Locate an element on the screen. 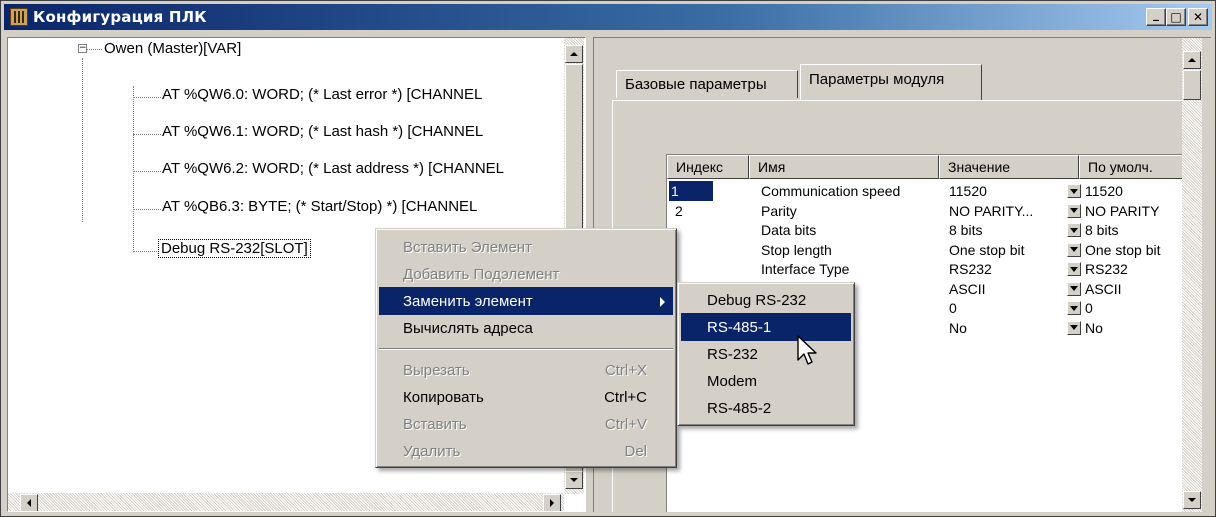 Image resolution: width=1216 pixels, height=517 pixels. grid-default-cell: NO PARITY is located at coordinates (1135, 211).